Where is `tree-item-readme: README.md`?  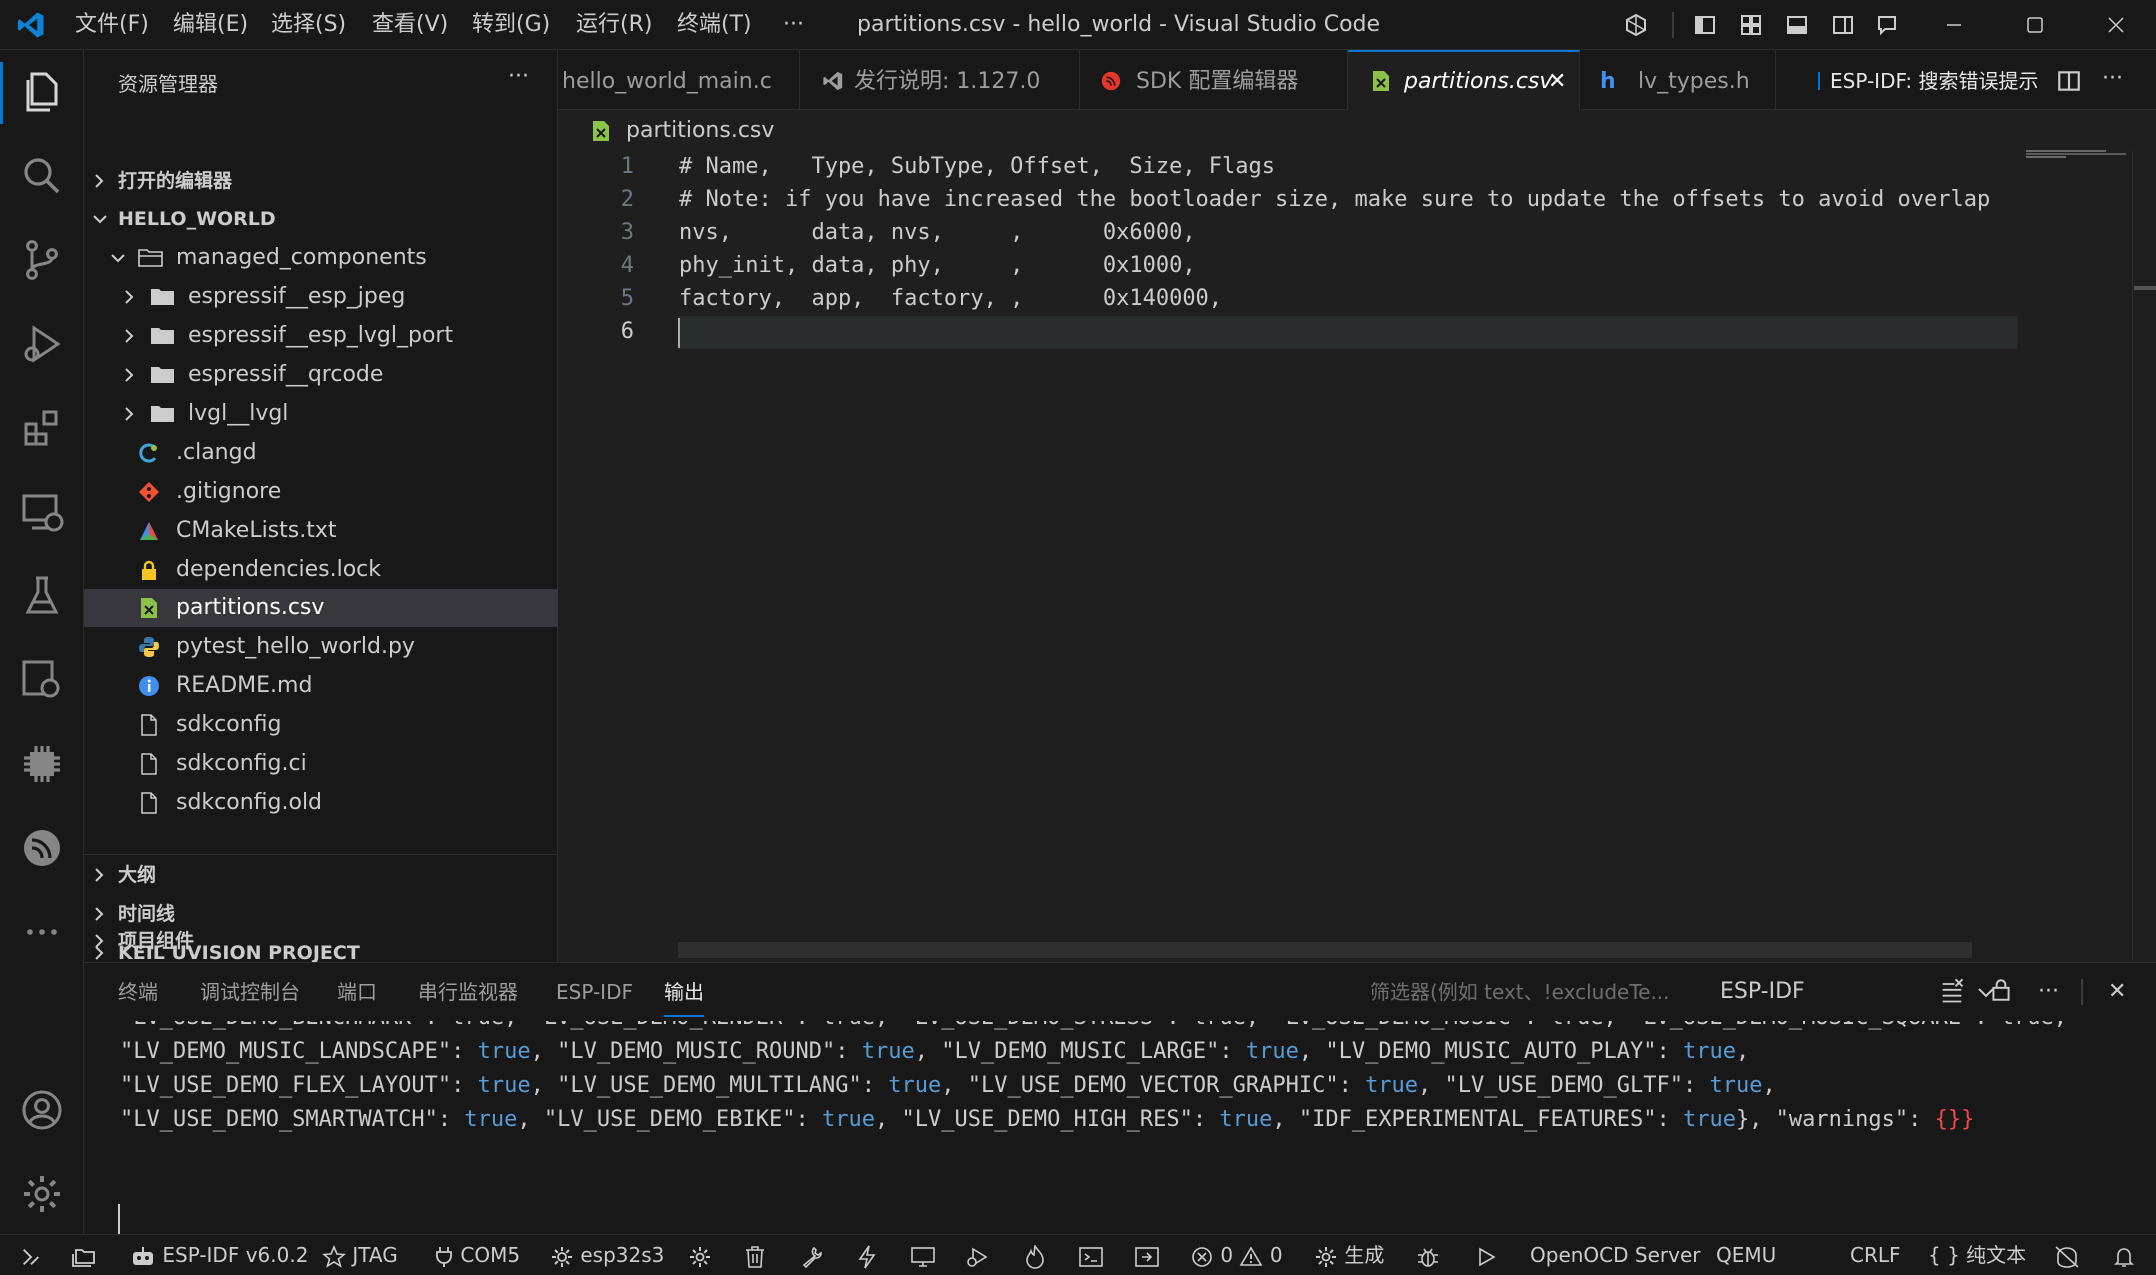
tree-item-readme: README.md is located at coordinates (321, 686).